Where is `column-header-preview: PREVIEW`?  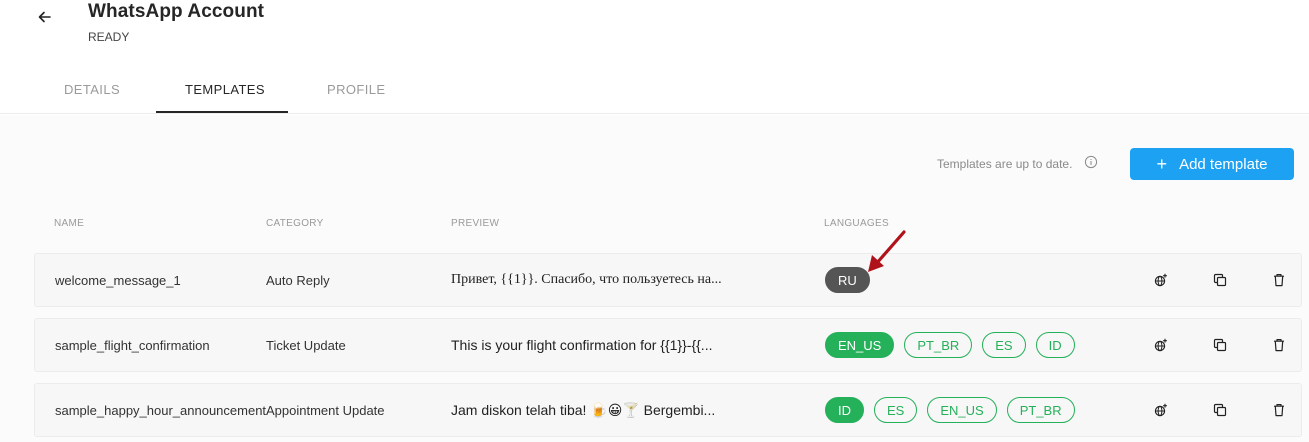
column-header-preview: PREVIEW is located at coordinates (475, 223).